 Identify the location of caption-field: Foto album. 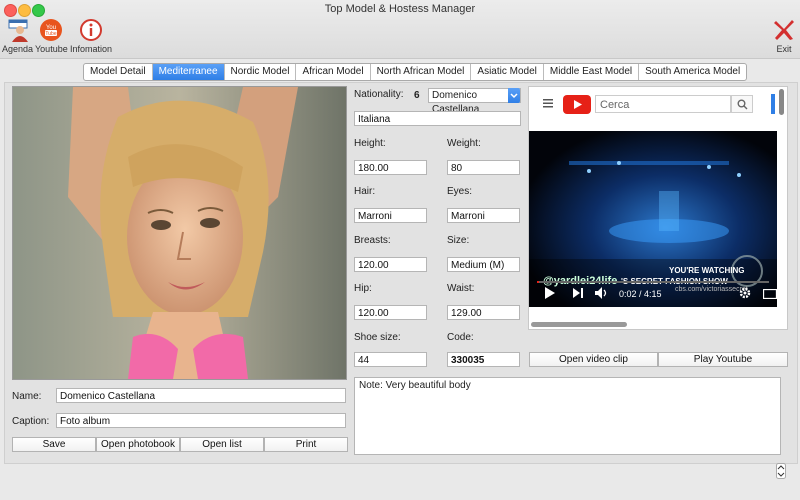
(201, 420).